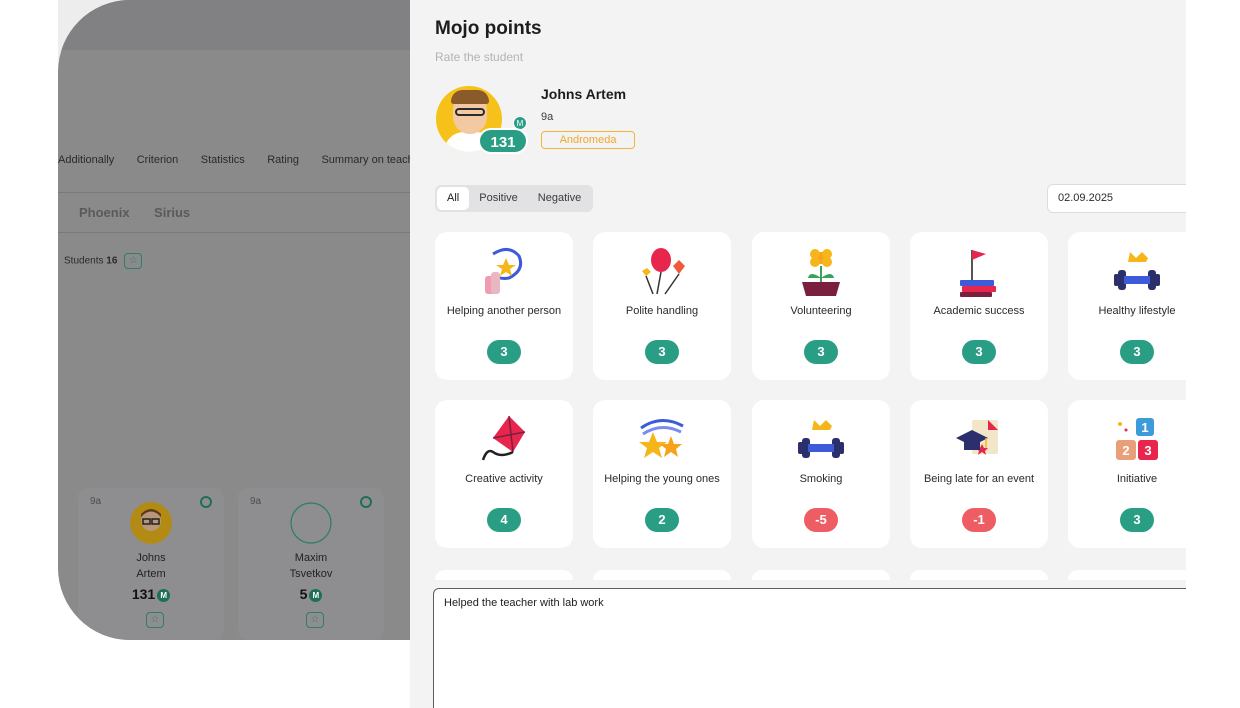 The image size is (1240, 708). Describe the element at coordinates (821, 520) in the screenshot. I see `criterion-points: -5` at that location.